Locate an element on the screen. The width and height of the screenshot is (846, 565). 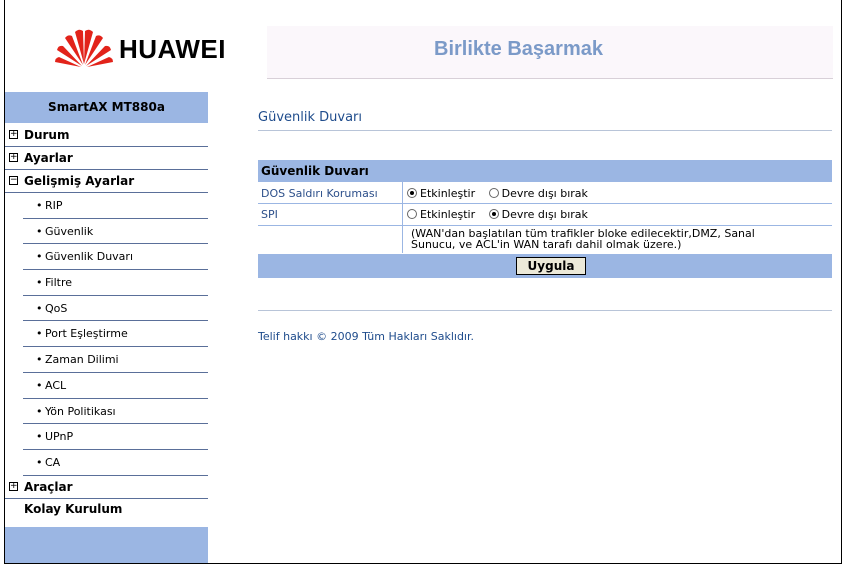
apply-button: Uygula is located at coordinates (551, 266).